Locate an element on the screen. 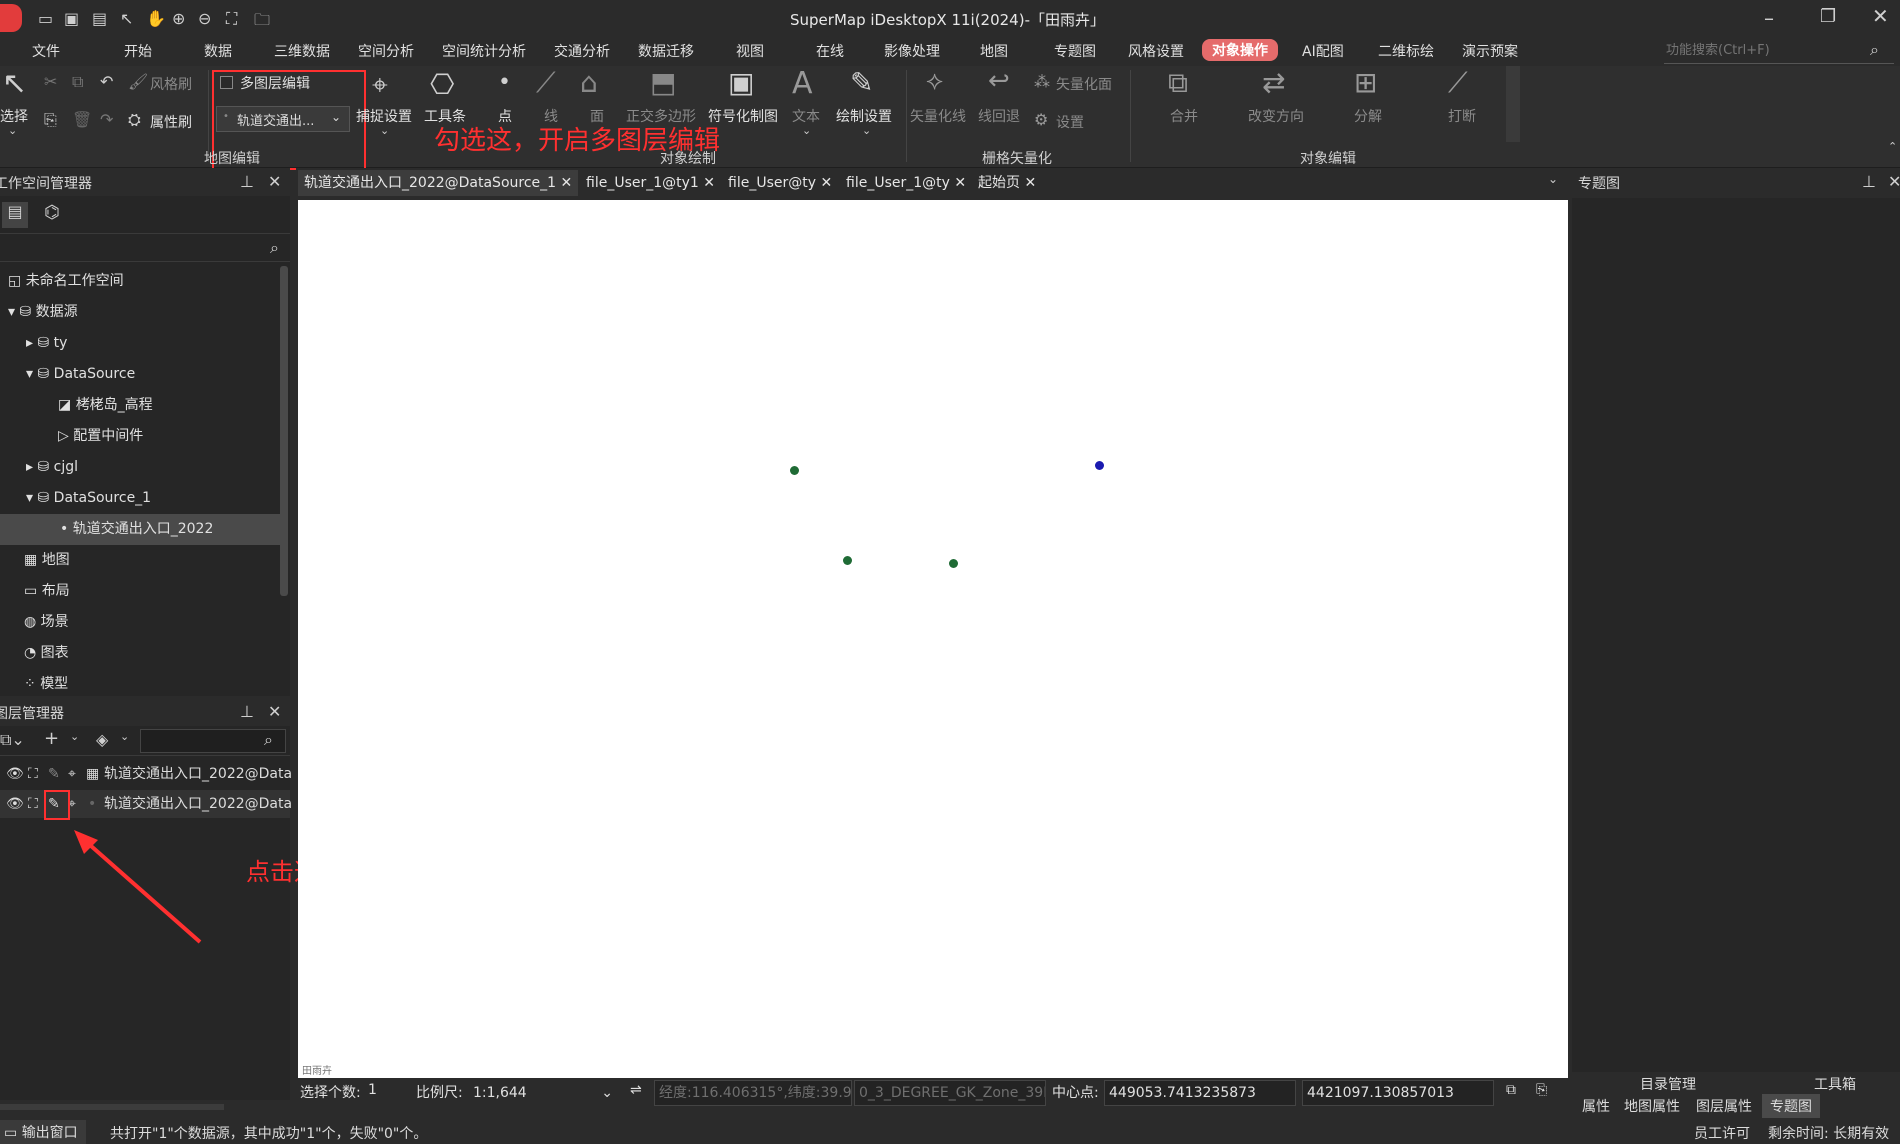 The width and height of the screenshot is (1900, 1144). tree-item-cjgl: ▸ ⛁ cjgl is located at coordinates (140, 467).